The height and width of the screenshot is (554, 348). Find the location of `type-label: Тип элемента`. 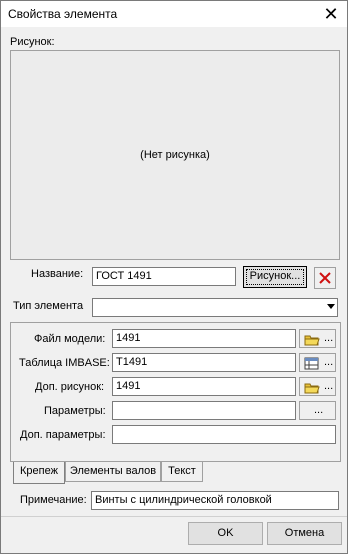

type-label: Тип элемента is located at coordinates (48, 306).